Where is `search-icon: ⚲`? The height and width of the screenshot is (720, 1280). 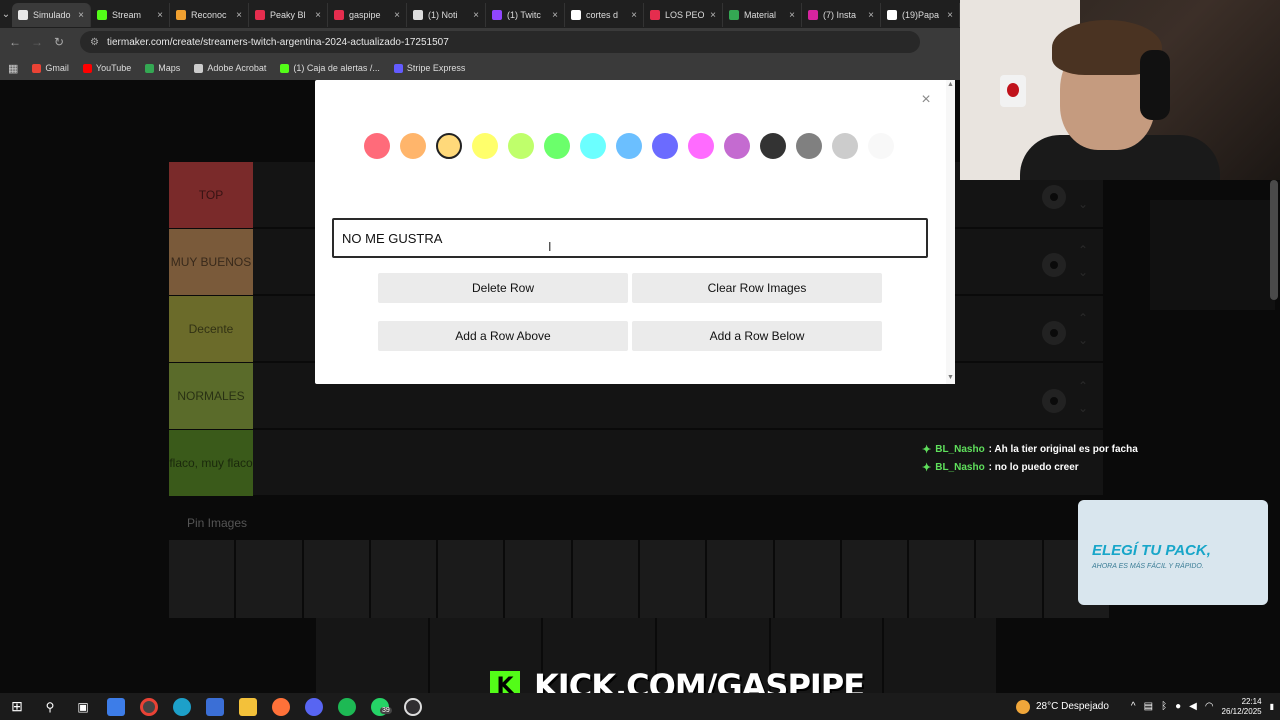
search-icon: ⚲ is located at coordinates (50, 707).